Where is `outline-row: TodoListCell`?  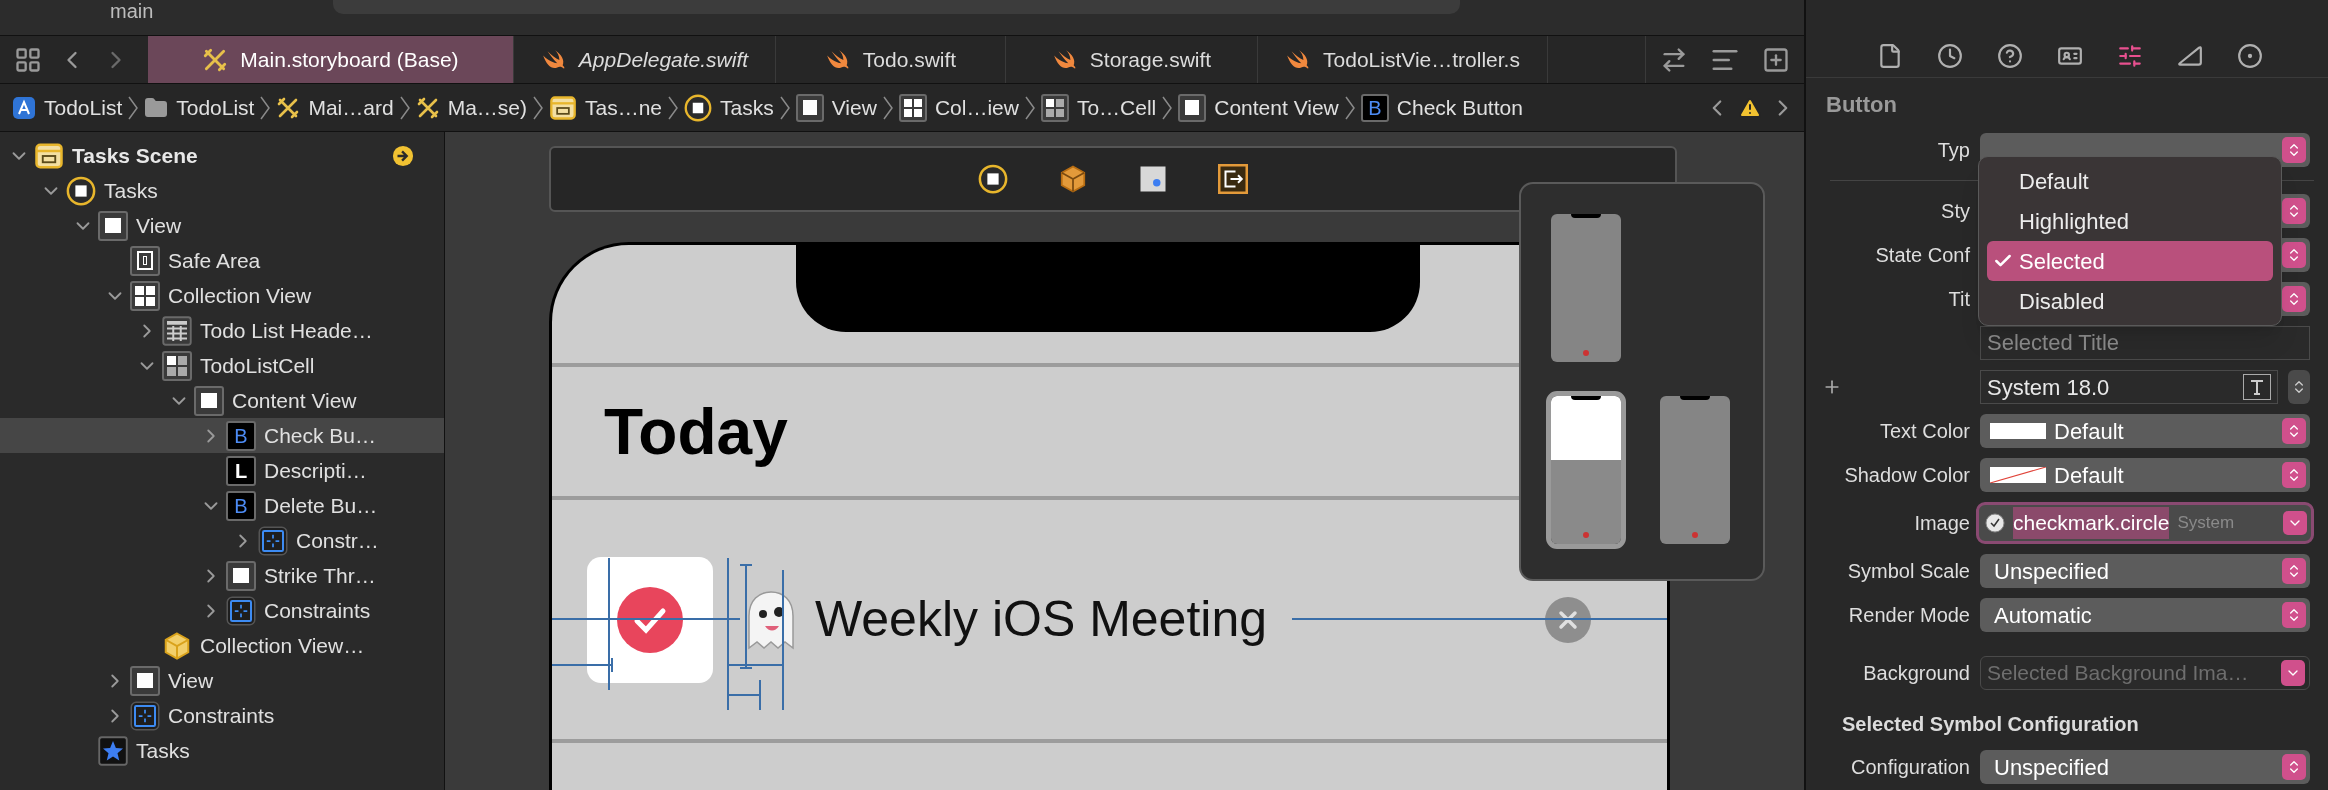 outline-row: TodoListCell is located at coordinates (222, 365).